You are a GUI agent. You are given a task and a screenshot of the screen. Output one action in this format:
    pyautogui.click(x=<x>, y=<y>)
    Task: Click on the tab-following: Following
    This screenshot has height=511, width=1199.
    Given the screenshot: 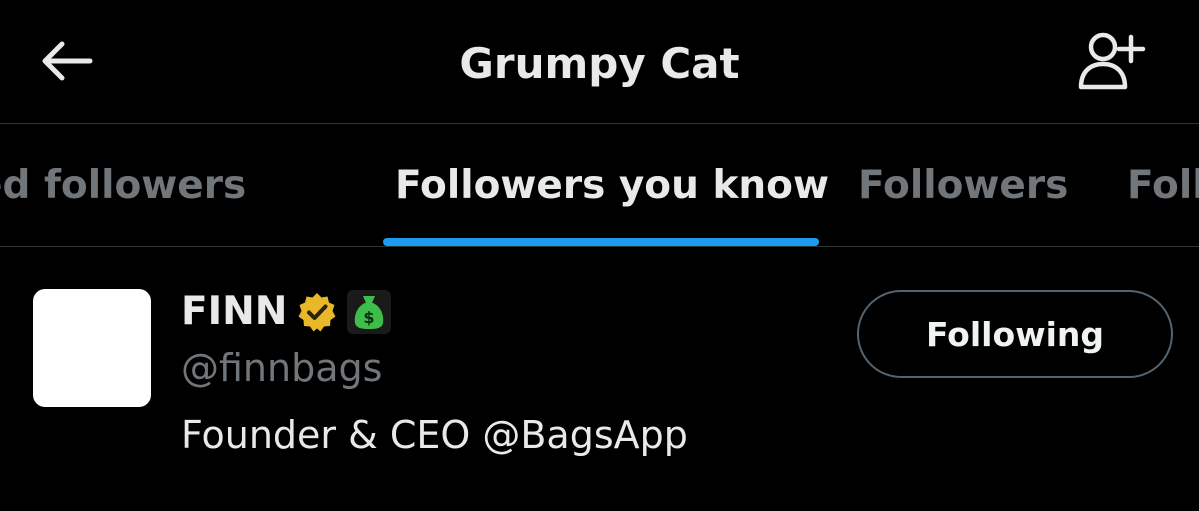 What is the action you would take?
    pyautogui.click(x=1156, y=185)
    